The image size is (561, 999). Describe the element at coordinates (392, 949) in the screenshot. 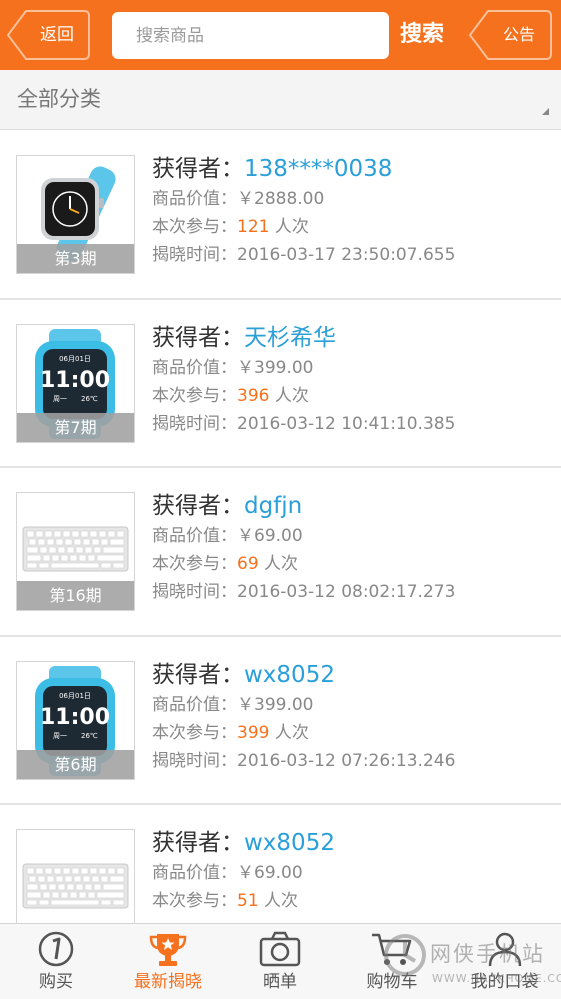

I see `cart-icon` at that location.